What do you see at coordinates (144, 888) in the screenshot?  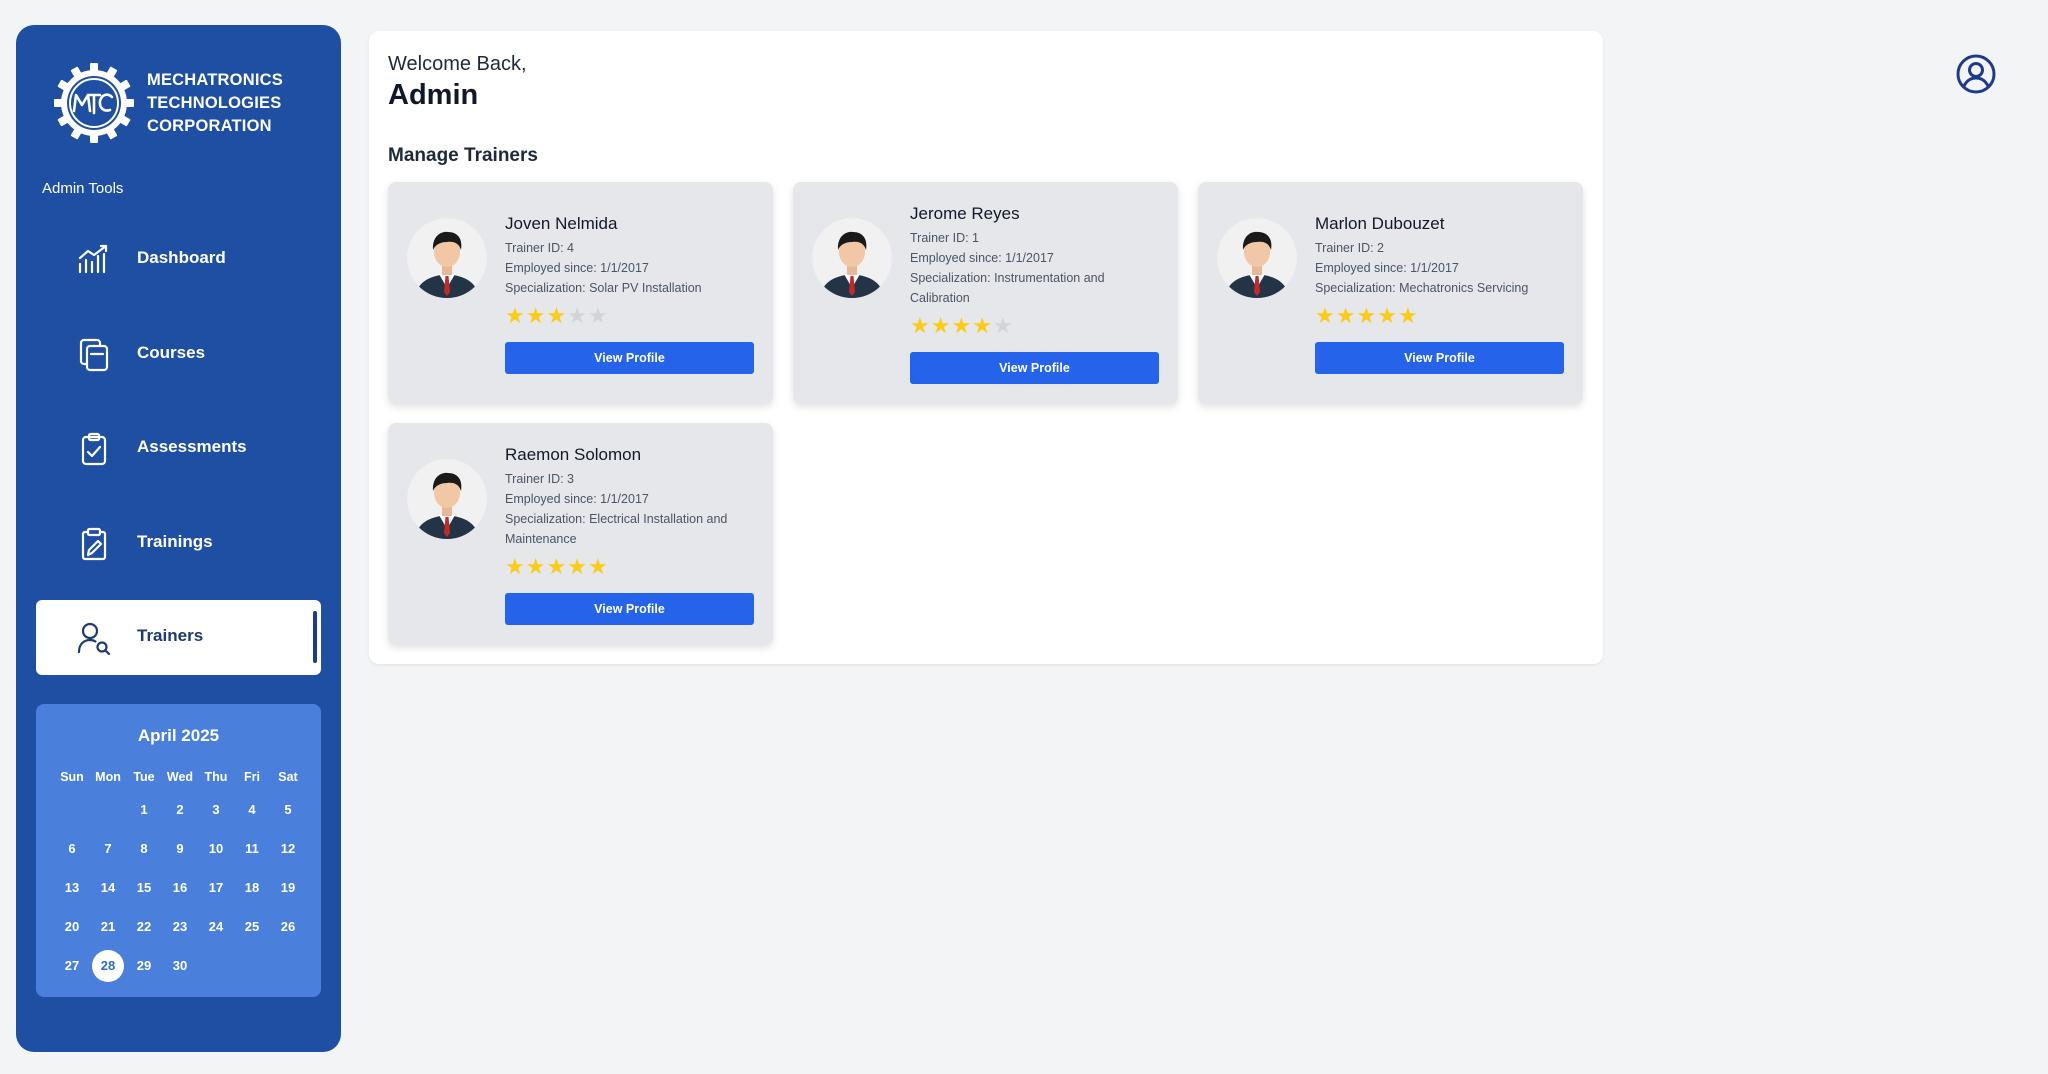 I see `calendar-day: 15` at bounding box center [144, 888].